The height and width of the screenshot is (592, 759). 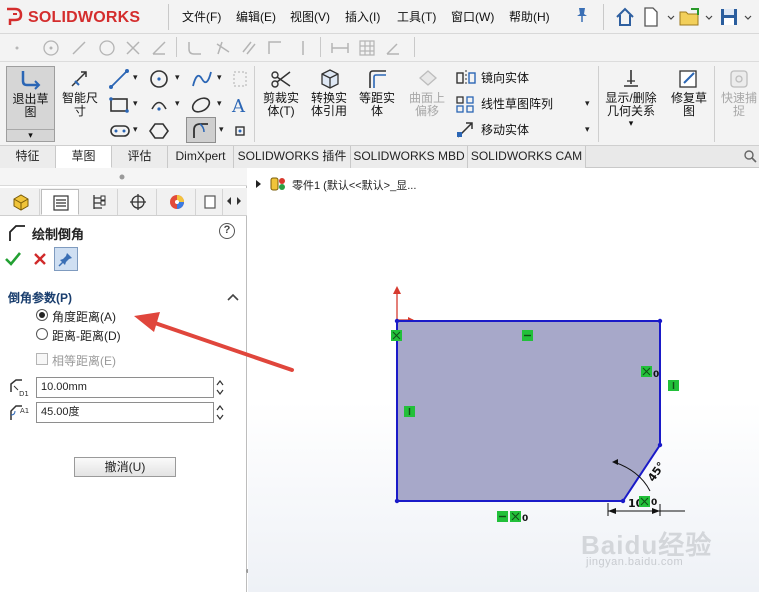 What do you see at coordinates (125, 412) in the screenshot?
I see `angle-field: 45.00度` at bounding box center [125, 412].